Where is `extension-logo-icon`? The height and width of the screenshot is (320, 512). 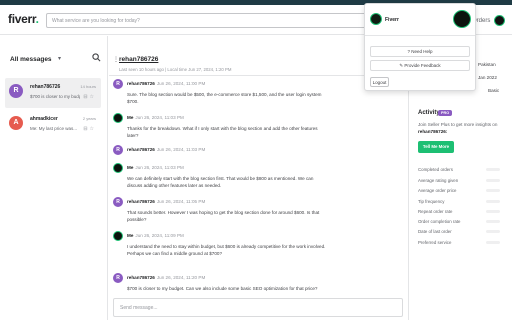
extension-logo-icon is located at coordinates (376, 19).